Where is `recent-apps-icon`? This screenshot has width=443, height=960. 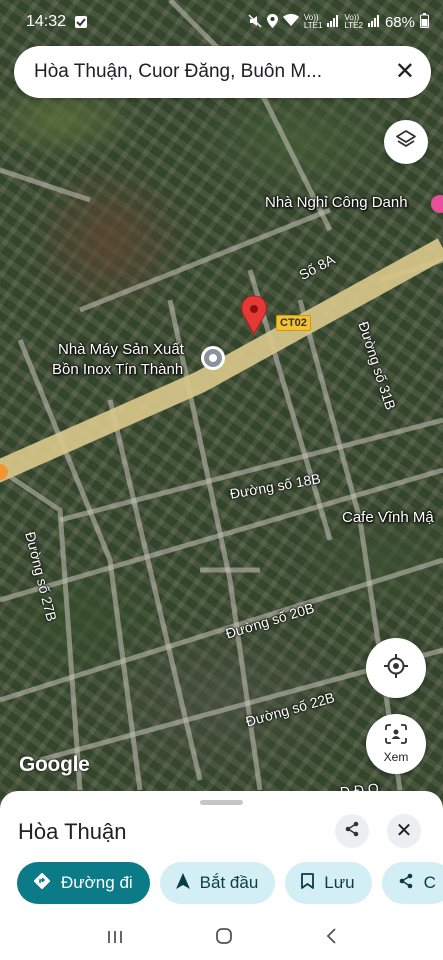
recent-apps-icon is located at coordinates (115, 939).